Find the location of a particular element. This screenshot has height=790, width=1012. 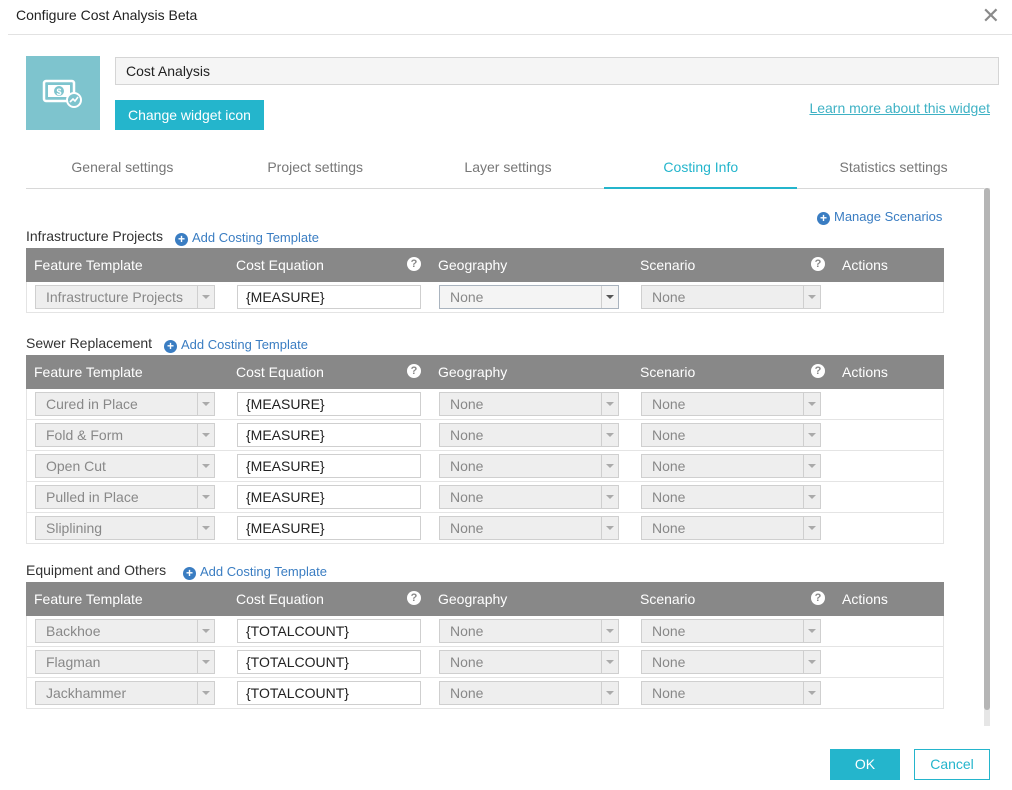

feature-template-select: Open Cut is located at coordinates (125, 466).